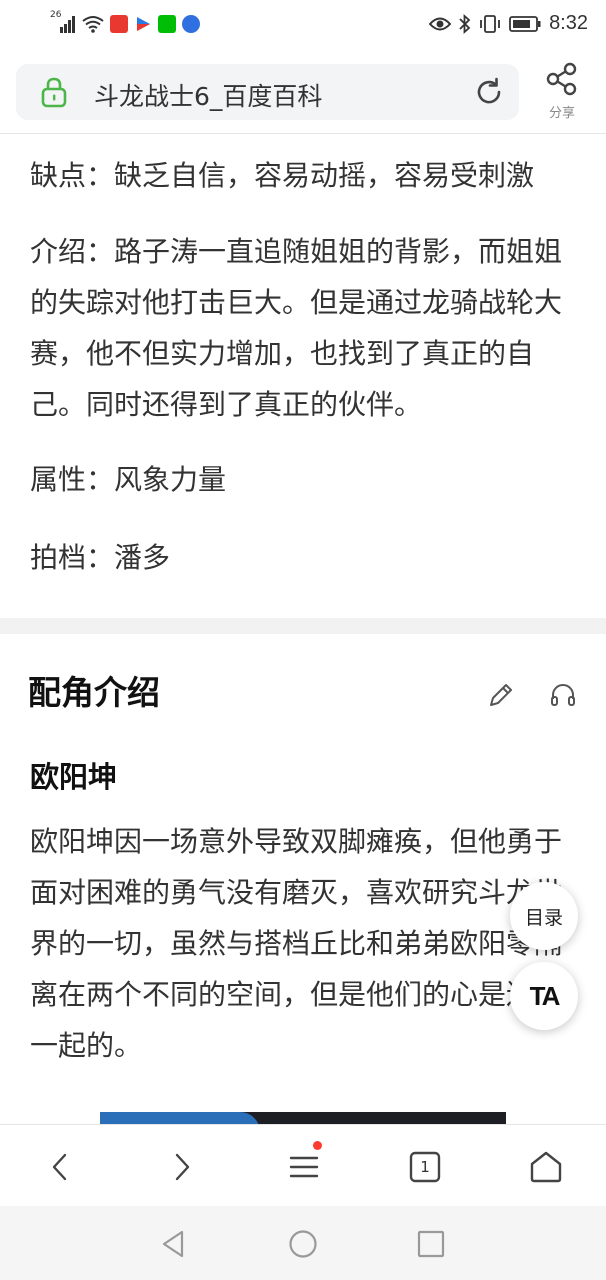  I want to click on page-title: 斗龙战士6_百度百科, so click(208, 96).